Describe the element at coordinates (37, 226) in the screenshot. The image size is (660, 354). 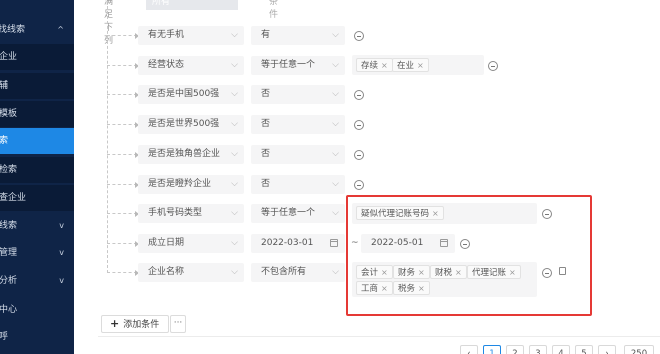
I see `sidebar-item-leads: 线索 v` at that location.